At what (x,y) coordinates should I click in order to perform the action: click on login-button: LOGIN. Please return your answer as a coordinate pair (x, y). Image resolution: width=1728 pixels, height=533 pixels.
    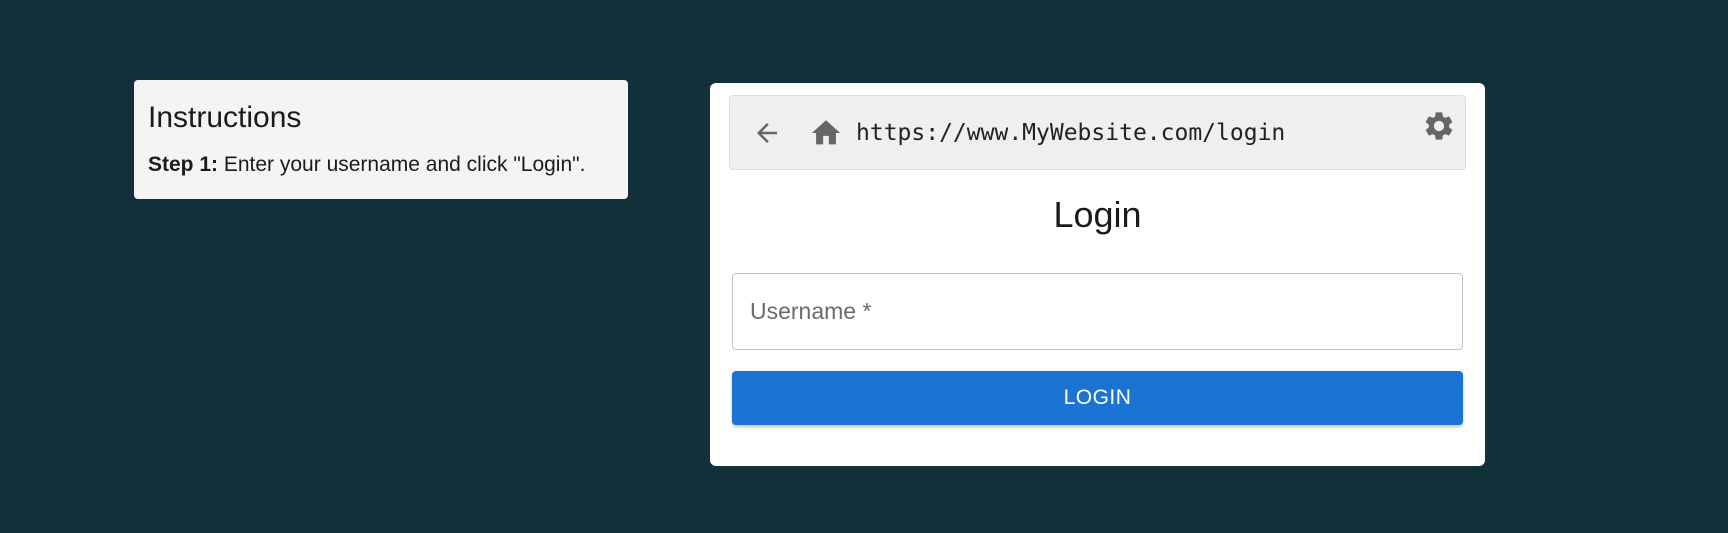
    Looking at the image, I should click on (1097, 398).